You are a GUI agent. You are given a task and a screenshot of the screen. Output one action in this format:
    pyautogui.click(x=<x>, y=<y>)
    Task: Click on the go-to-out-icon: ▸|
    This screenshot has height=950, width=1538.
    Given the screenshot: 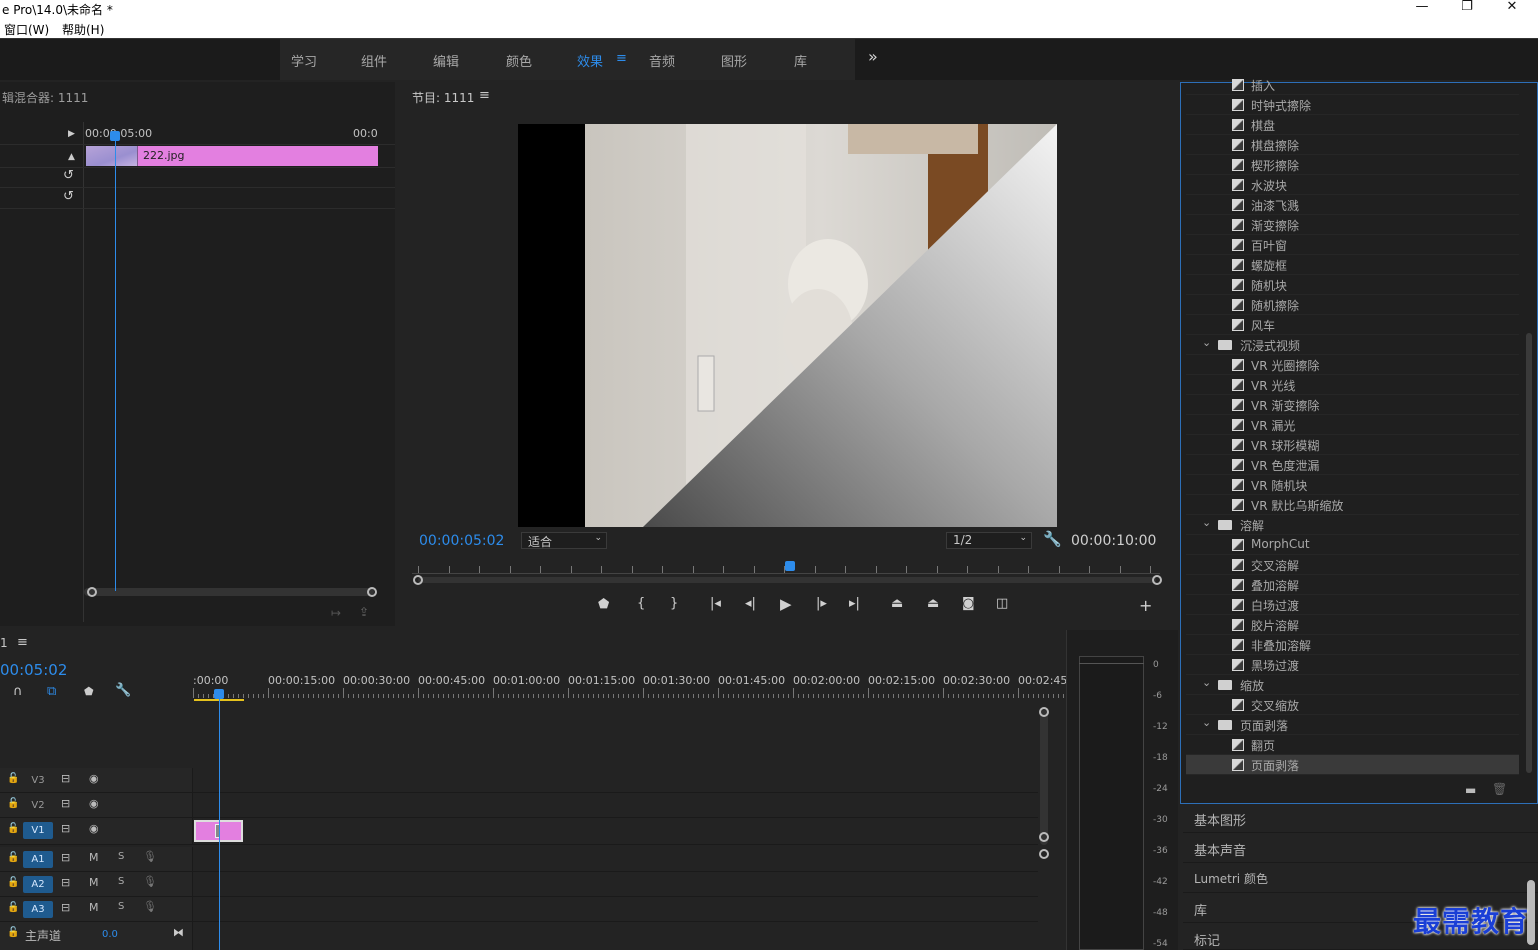 What is the action you would take?
    pyautogui.click(x=854, y=603)
    